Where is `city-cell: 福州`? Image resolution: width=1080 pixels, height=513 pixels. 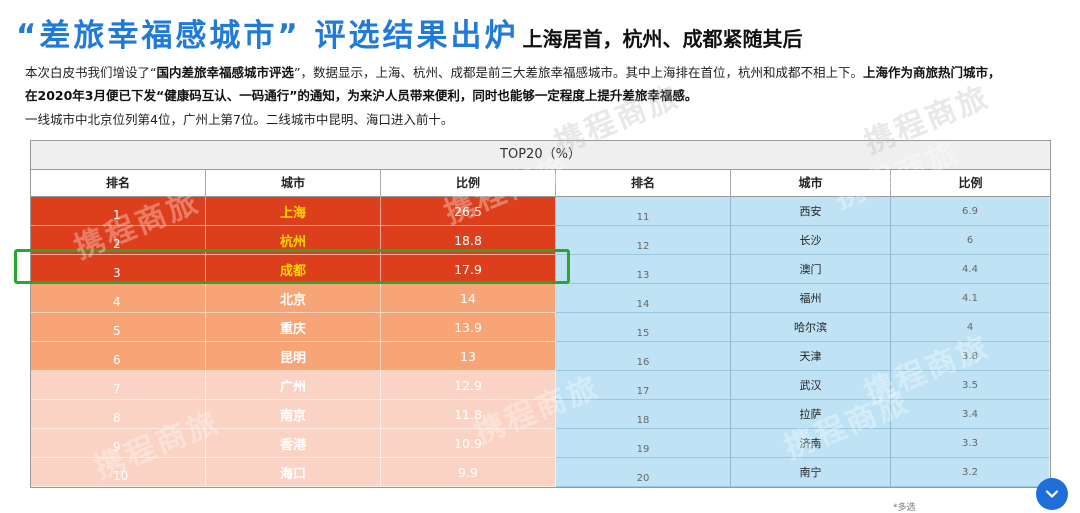
city-cell: 福州 is located at coordinates (811, 298).